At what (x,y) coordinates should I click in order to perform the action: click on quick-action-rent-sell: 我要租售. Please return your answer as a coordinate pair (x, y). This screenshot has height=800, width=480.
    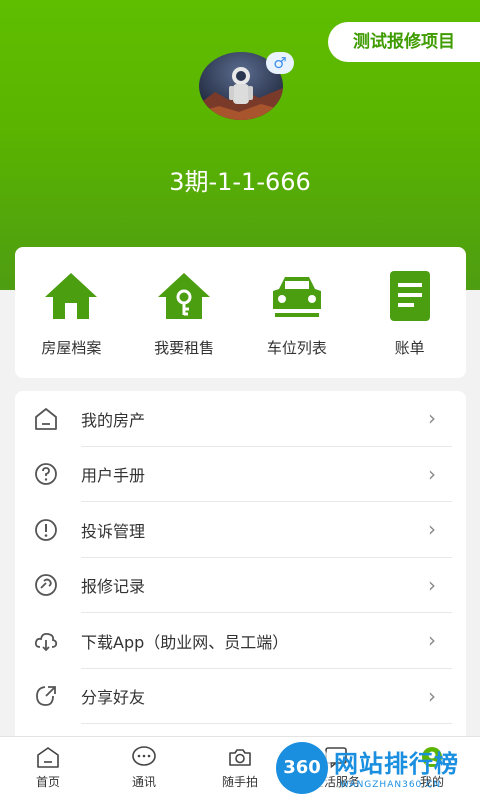
    Looking at the image, I should click on (184, 313).